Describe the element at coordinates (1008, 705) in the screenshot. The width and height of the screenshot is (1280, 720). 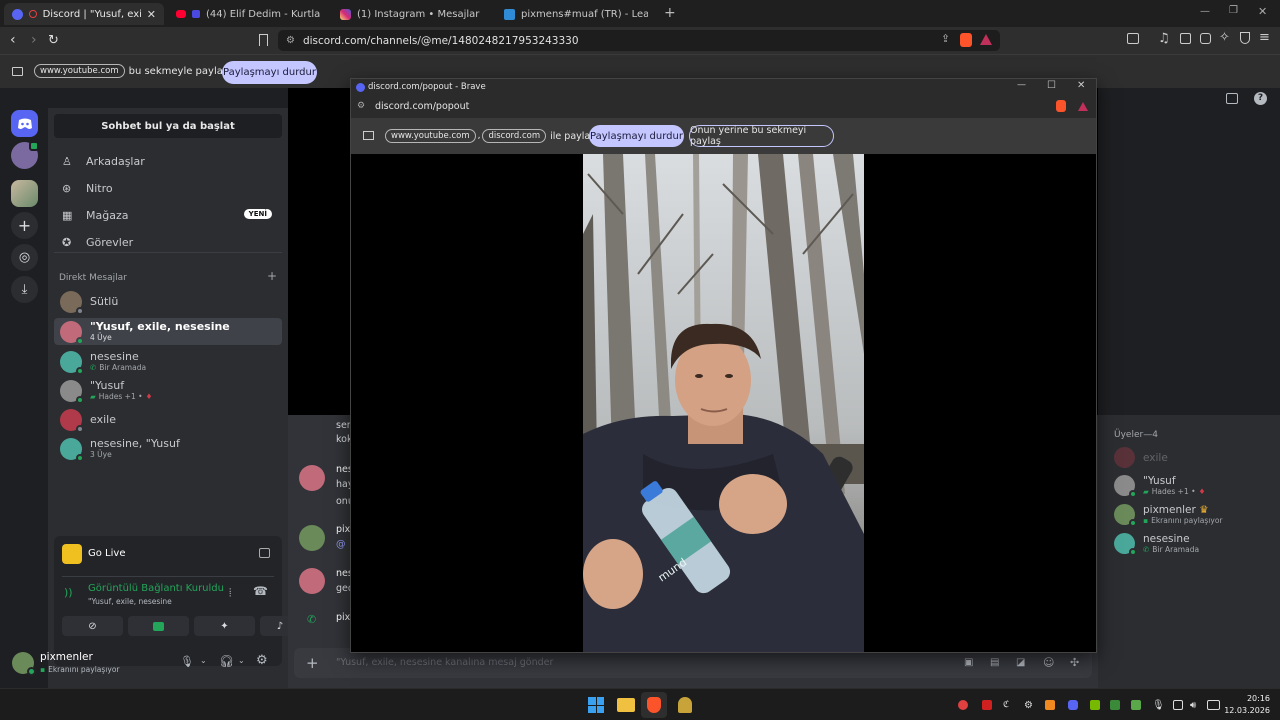
I see `tray-app-icon: ℭ` at that location.